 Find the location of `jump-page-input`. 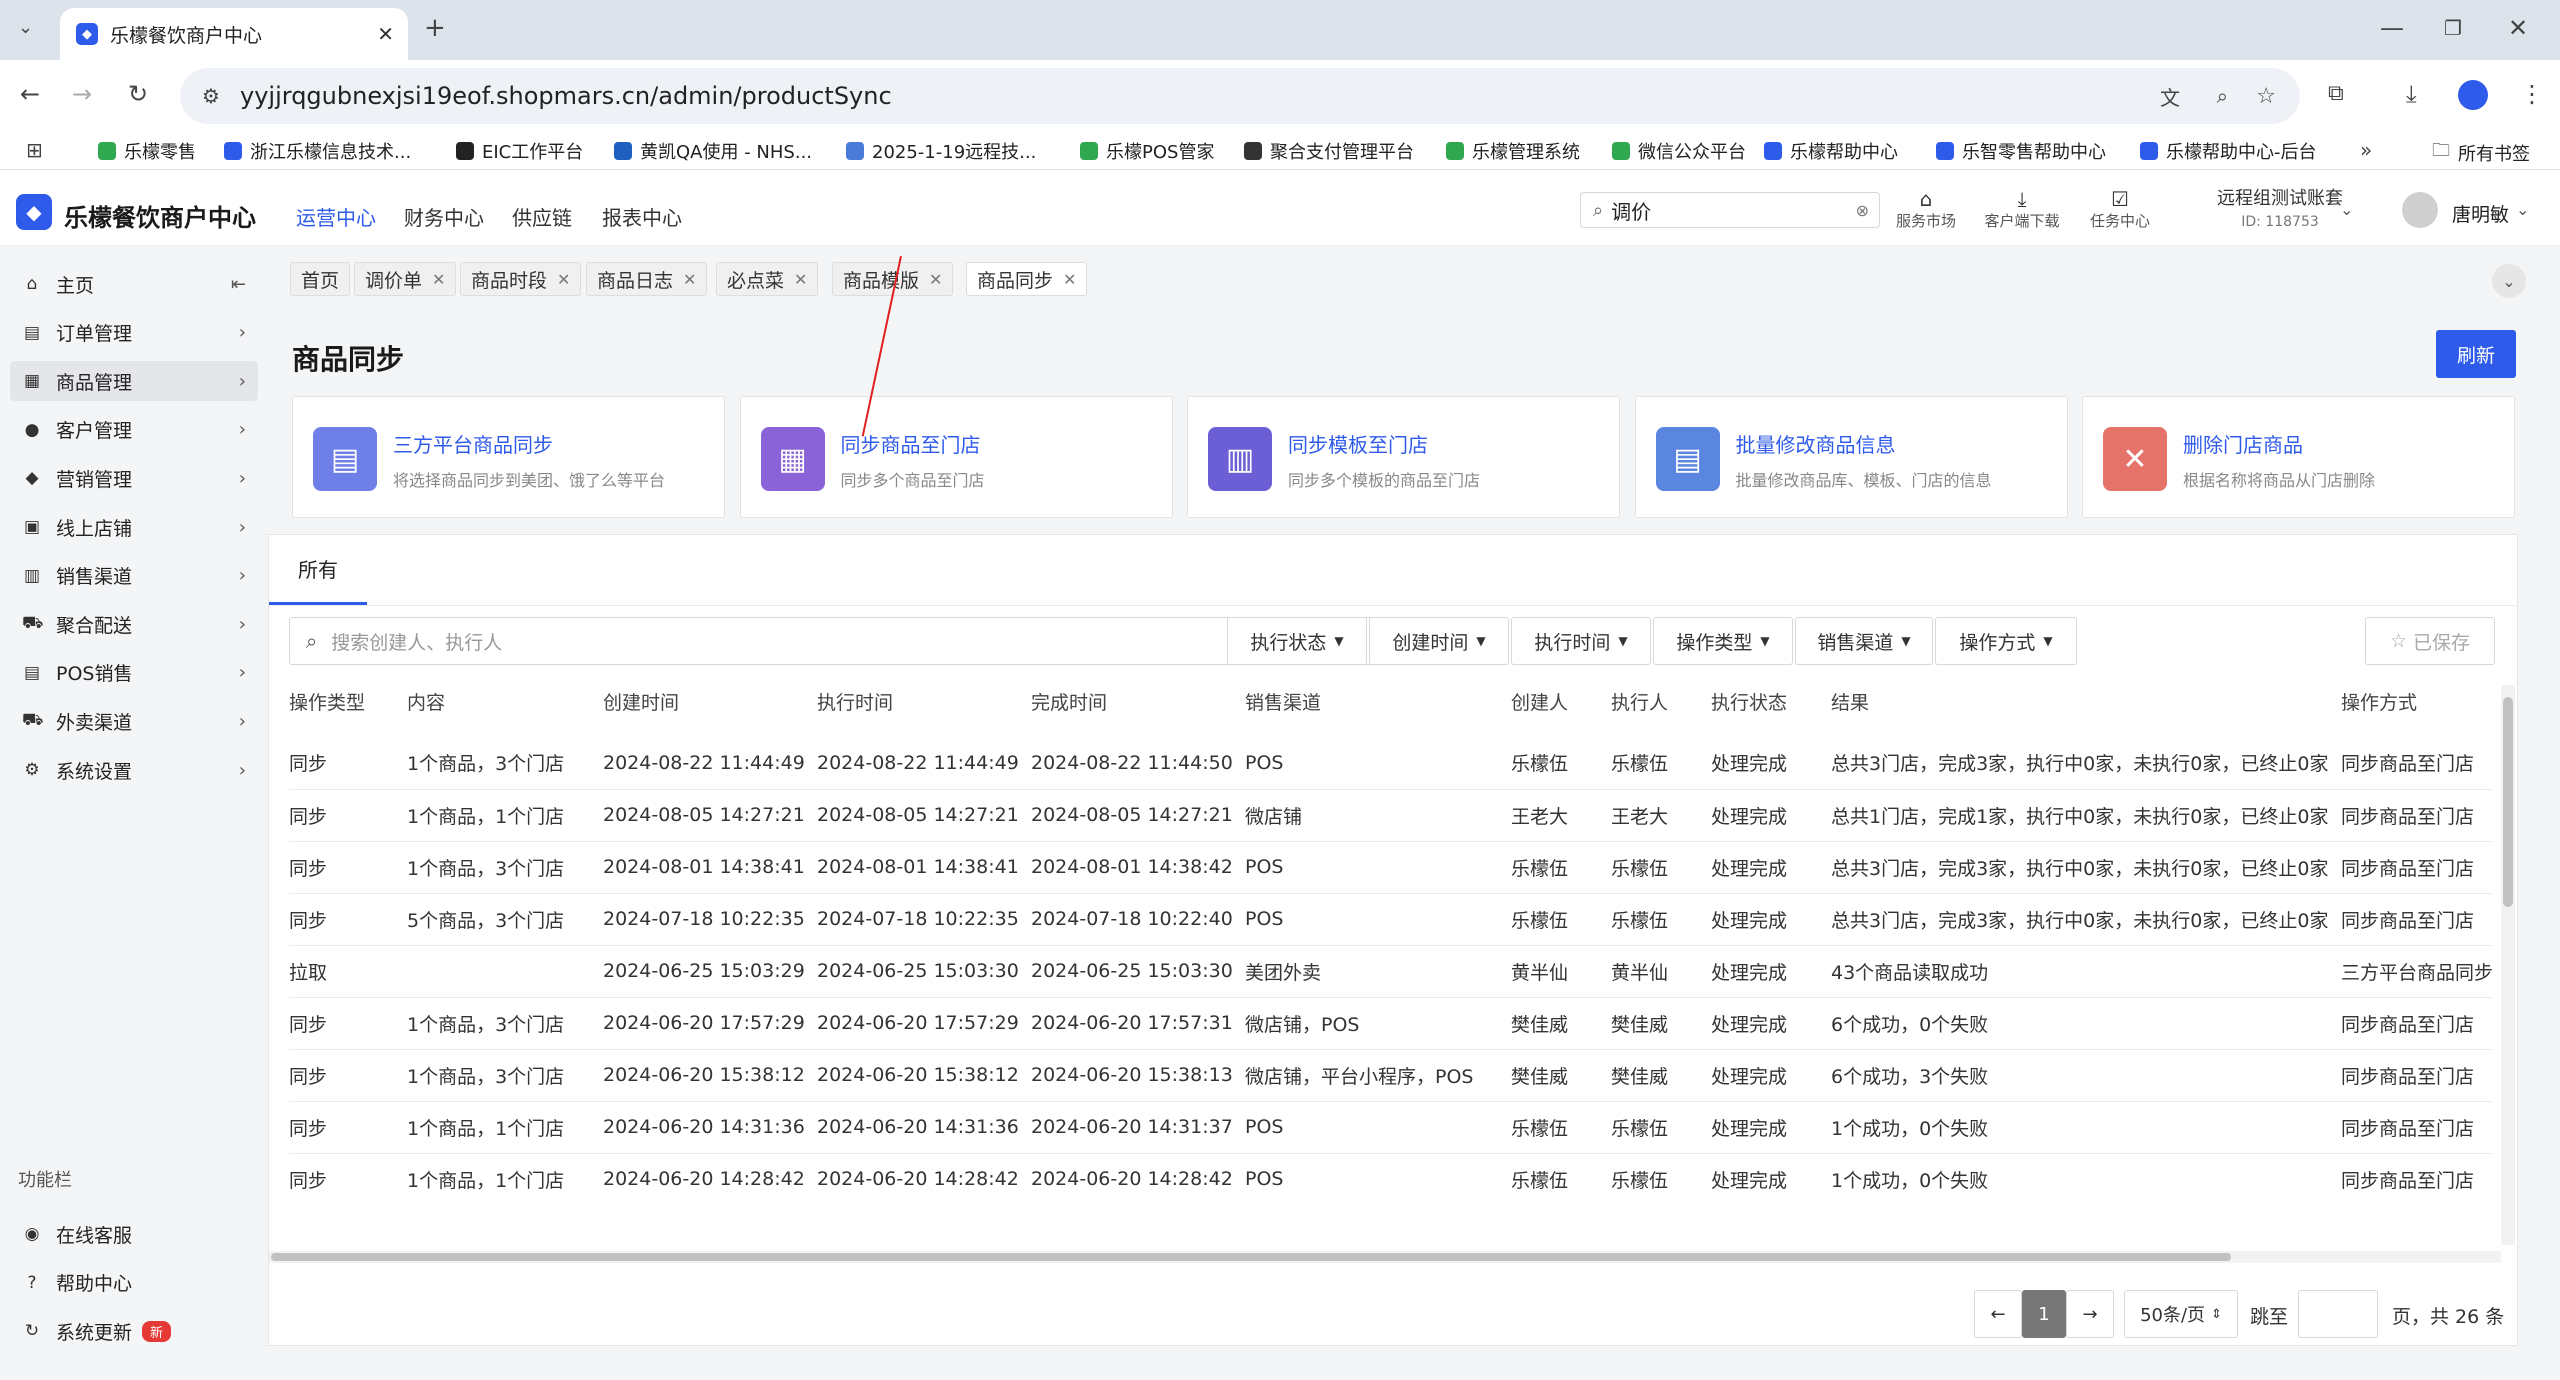

jump-page-input is located at coordinates (2338, 1314).